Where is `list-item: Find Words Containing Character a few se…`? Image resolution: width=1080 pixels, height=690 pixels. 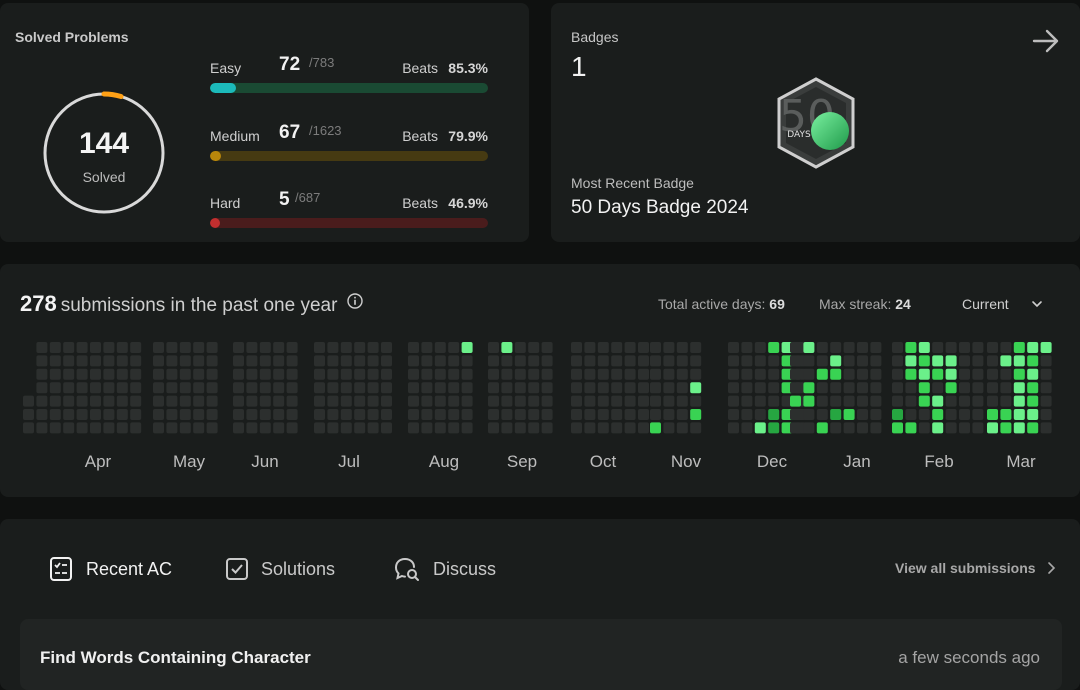 list-item: Find Words Containing Character a few se… is located at coordinates (541, 654).